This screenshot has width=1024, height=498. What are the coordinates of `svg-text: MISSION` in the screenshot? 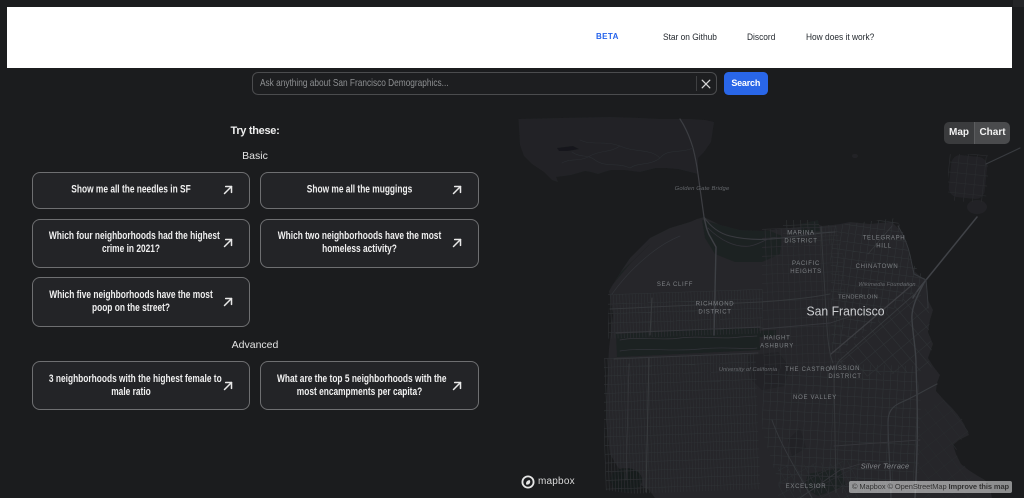 It's located at (845, 369).